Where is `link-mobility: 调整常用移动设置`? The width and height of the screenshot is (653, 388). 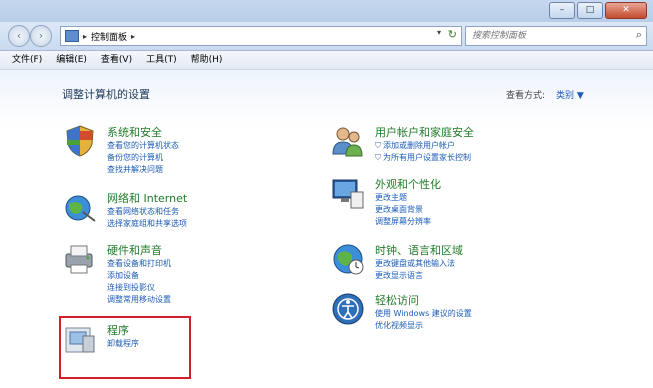
link-mobility: 调整常用移动设置 is located at coordinates (139, 300).